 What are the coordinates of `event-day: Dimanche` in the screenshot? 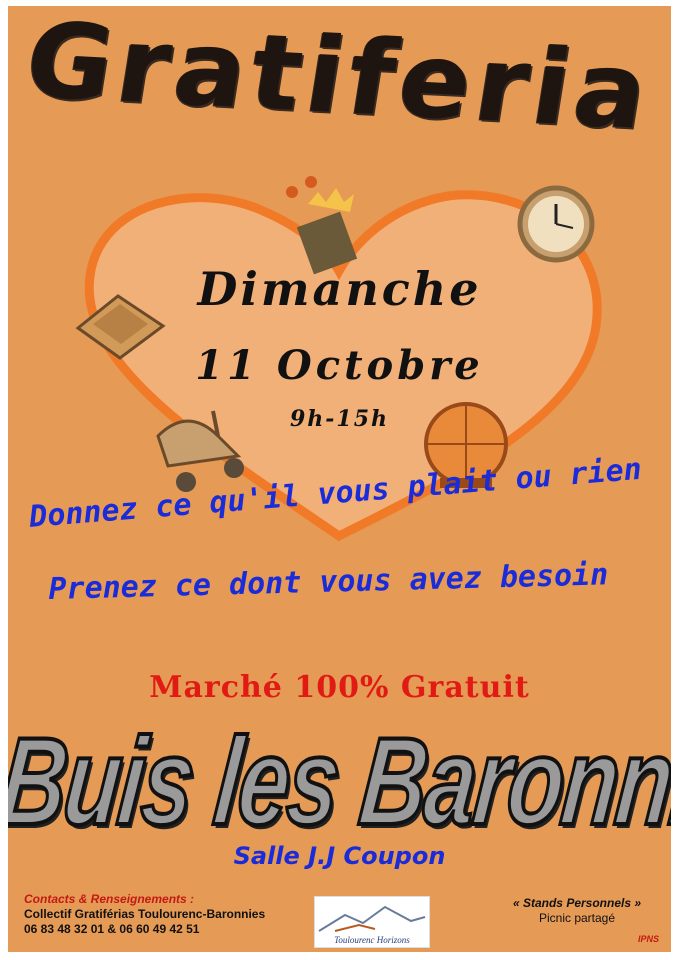 It's located at (339, 289).